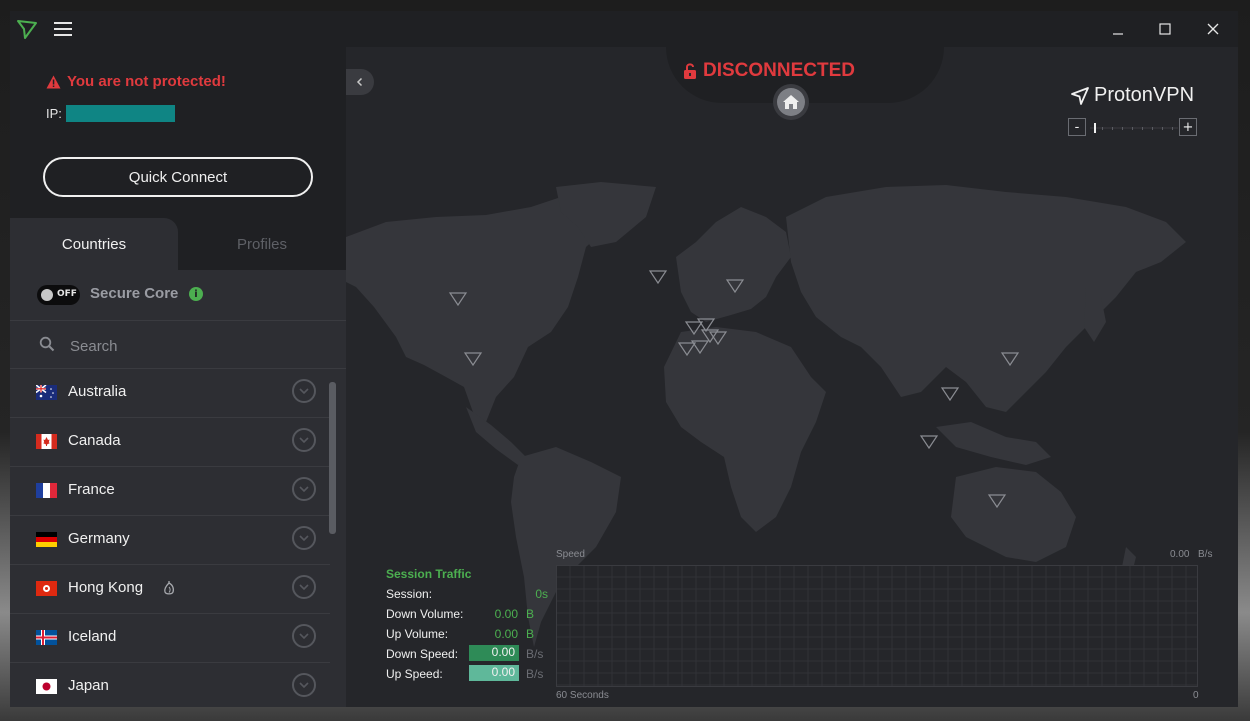 The image size is (1250, 721). I want to click on up-volume-row: Up Volume: 0.00 B, so click(471, 637).